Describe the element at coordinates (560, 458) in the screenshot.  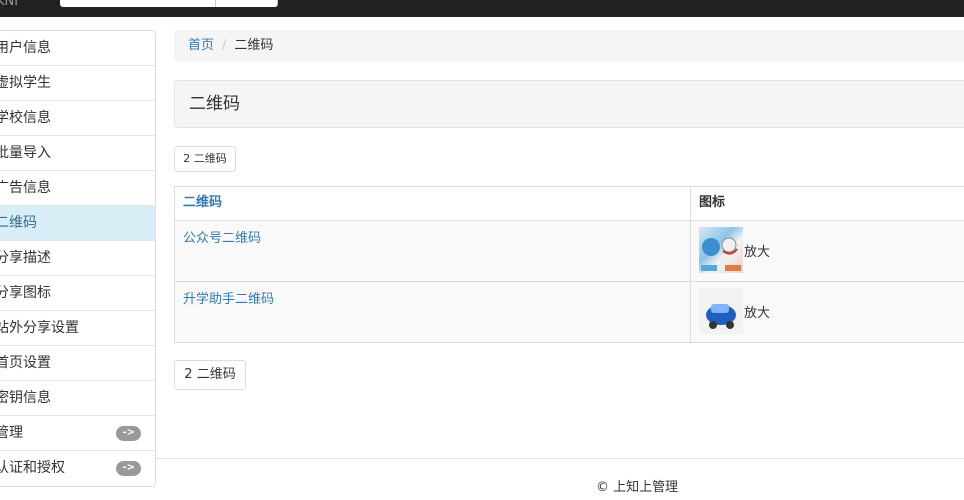
I see `footer-divider` at that location.